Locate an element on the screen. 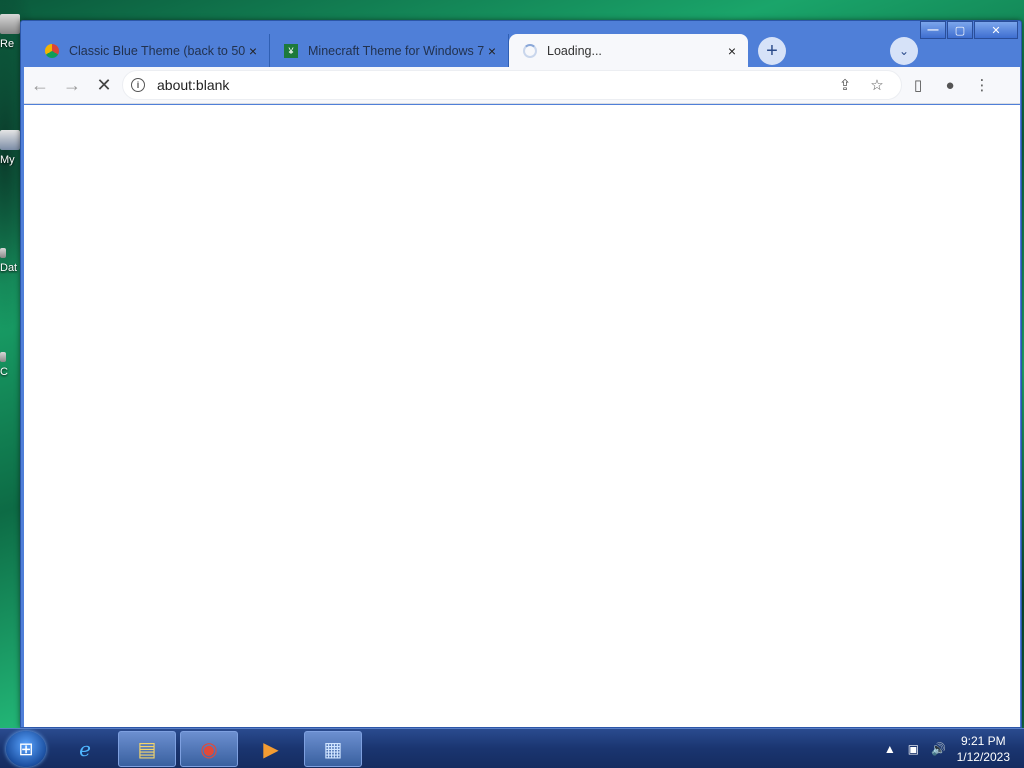 This screenshot has height=768, width=1024. tab-title: Minecraft Theme for Windows 7 is located at coordinates (396, 50).